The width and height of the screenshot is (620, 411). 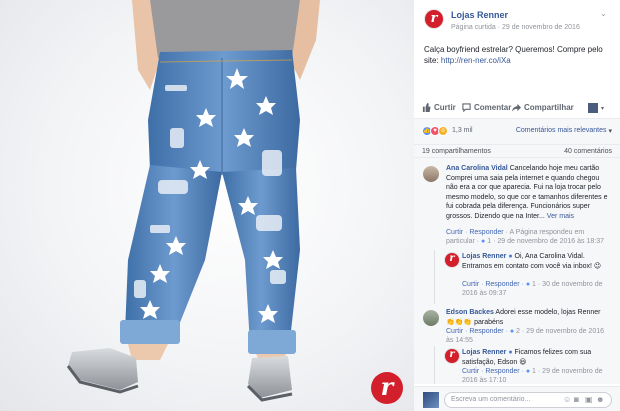 I want to click on comment-icon, so click(x=466, y=107).